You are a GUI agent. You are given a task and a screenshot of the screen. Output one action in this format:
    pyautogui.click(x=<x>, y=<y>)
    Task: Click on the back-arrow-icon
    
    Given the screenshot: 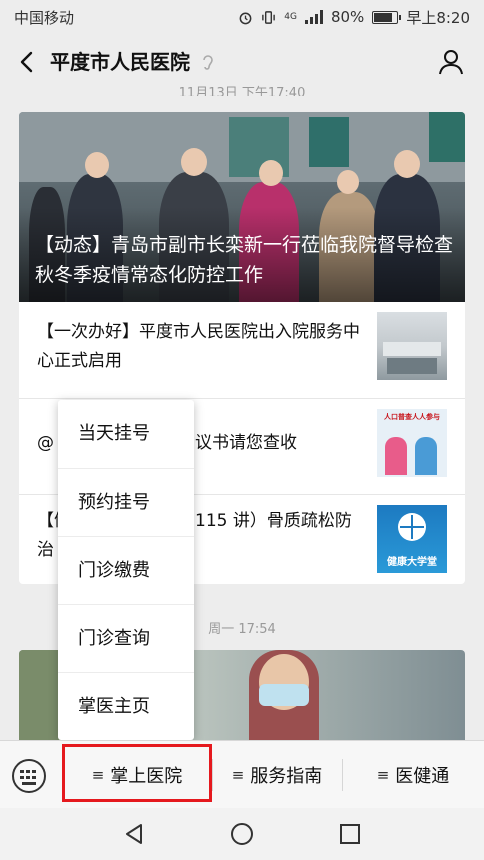 What is the action you would take?
    pyautogui.click(x=28, y=62)
    